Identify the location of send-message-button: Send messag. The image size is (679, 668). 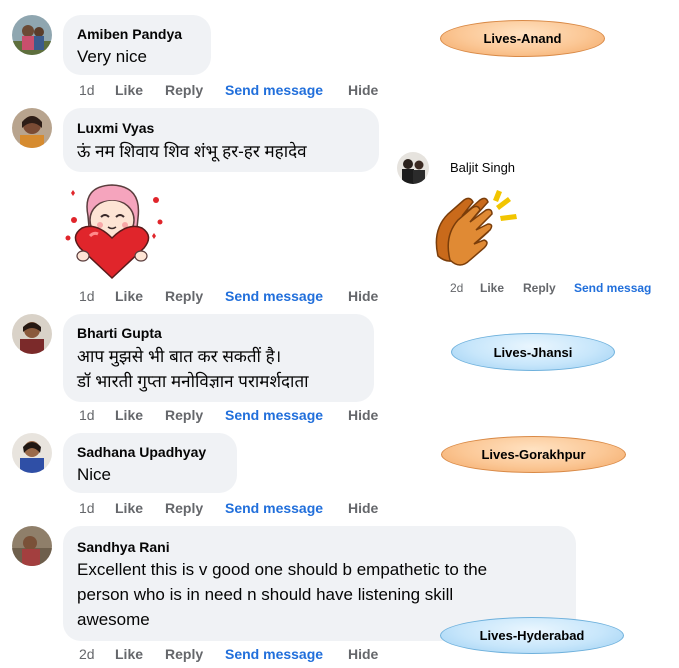
(612, 288).